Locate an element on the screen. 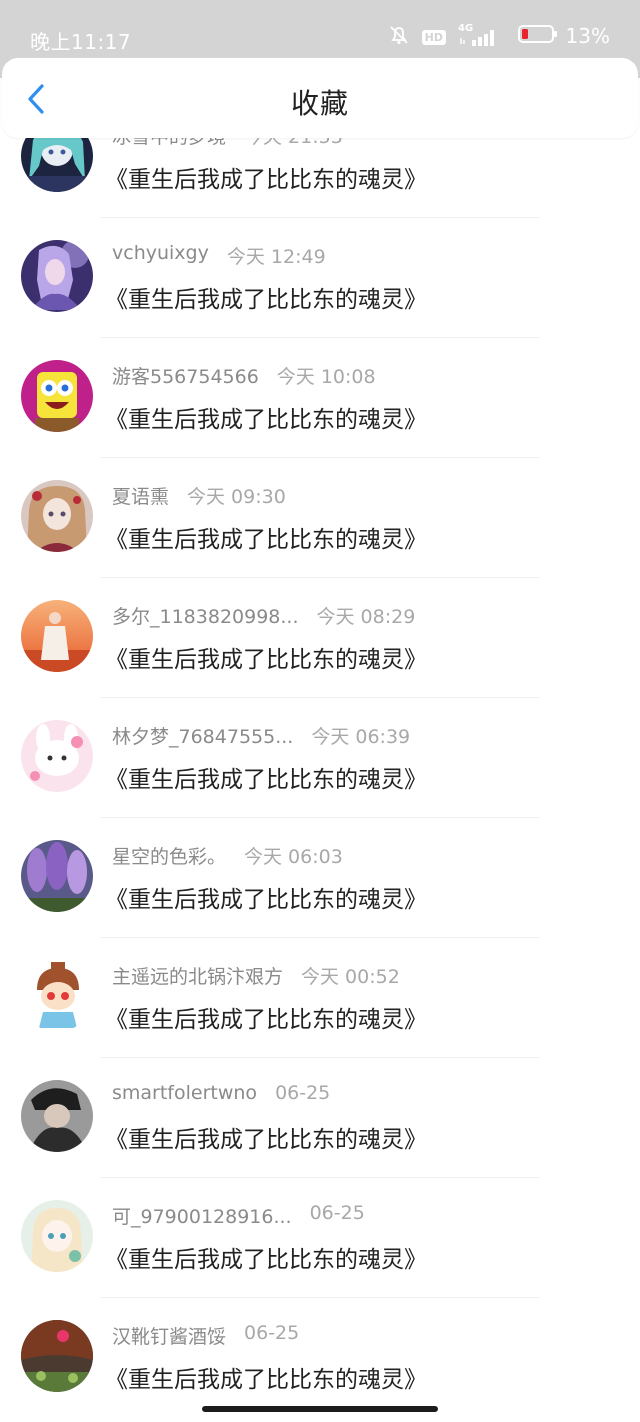  item-meta: 夏语熏 今天 09:30 is located at coordinates (199, 495).